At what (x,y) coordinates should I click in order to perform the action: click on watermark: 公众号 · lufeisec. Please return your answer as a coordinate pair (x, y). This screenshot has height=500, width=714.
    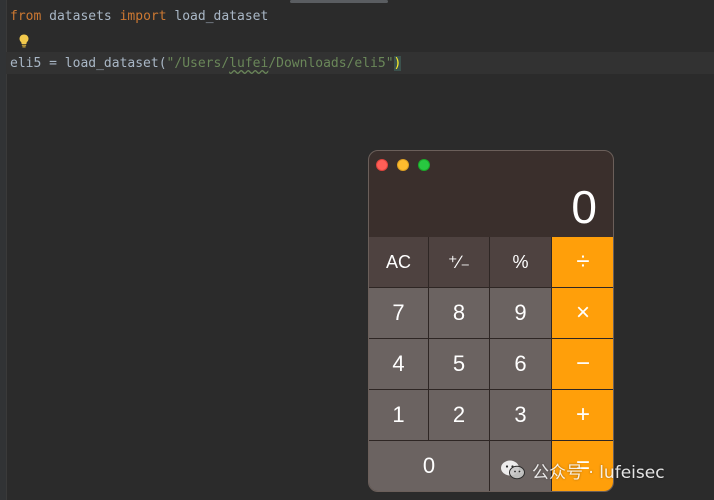
    Looking at the image, I should click on (582, 470).